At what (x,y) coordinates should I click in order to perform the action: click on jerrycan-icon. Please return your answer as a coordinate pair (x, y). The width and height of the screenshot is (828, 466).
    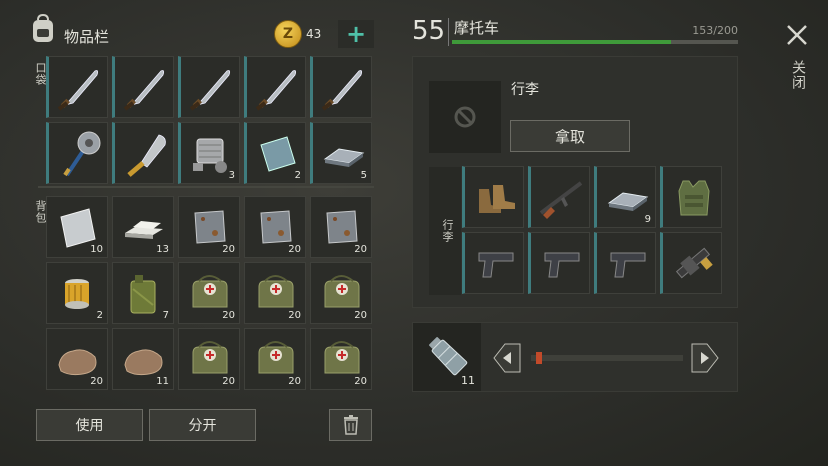
    Looking at the image, I should click on (143, 294).